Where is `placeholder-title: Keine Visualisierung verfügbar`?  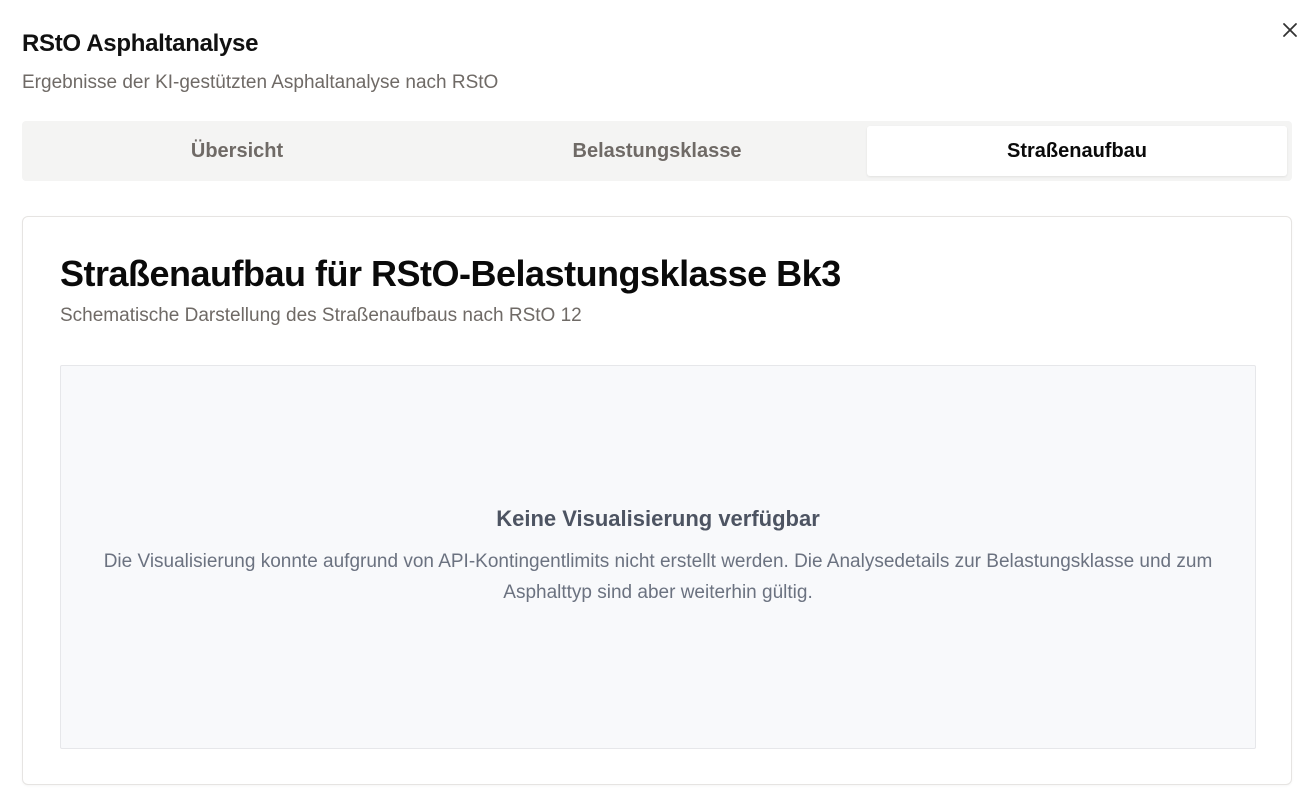 placeholder-title: Keine Visualisierung verfügbar is located at coordinates (658, 518).